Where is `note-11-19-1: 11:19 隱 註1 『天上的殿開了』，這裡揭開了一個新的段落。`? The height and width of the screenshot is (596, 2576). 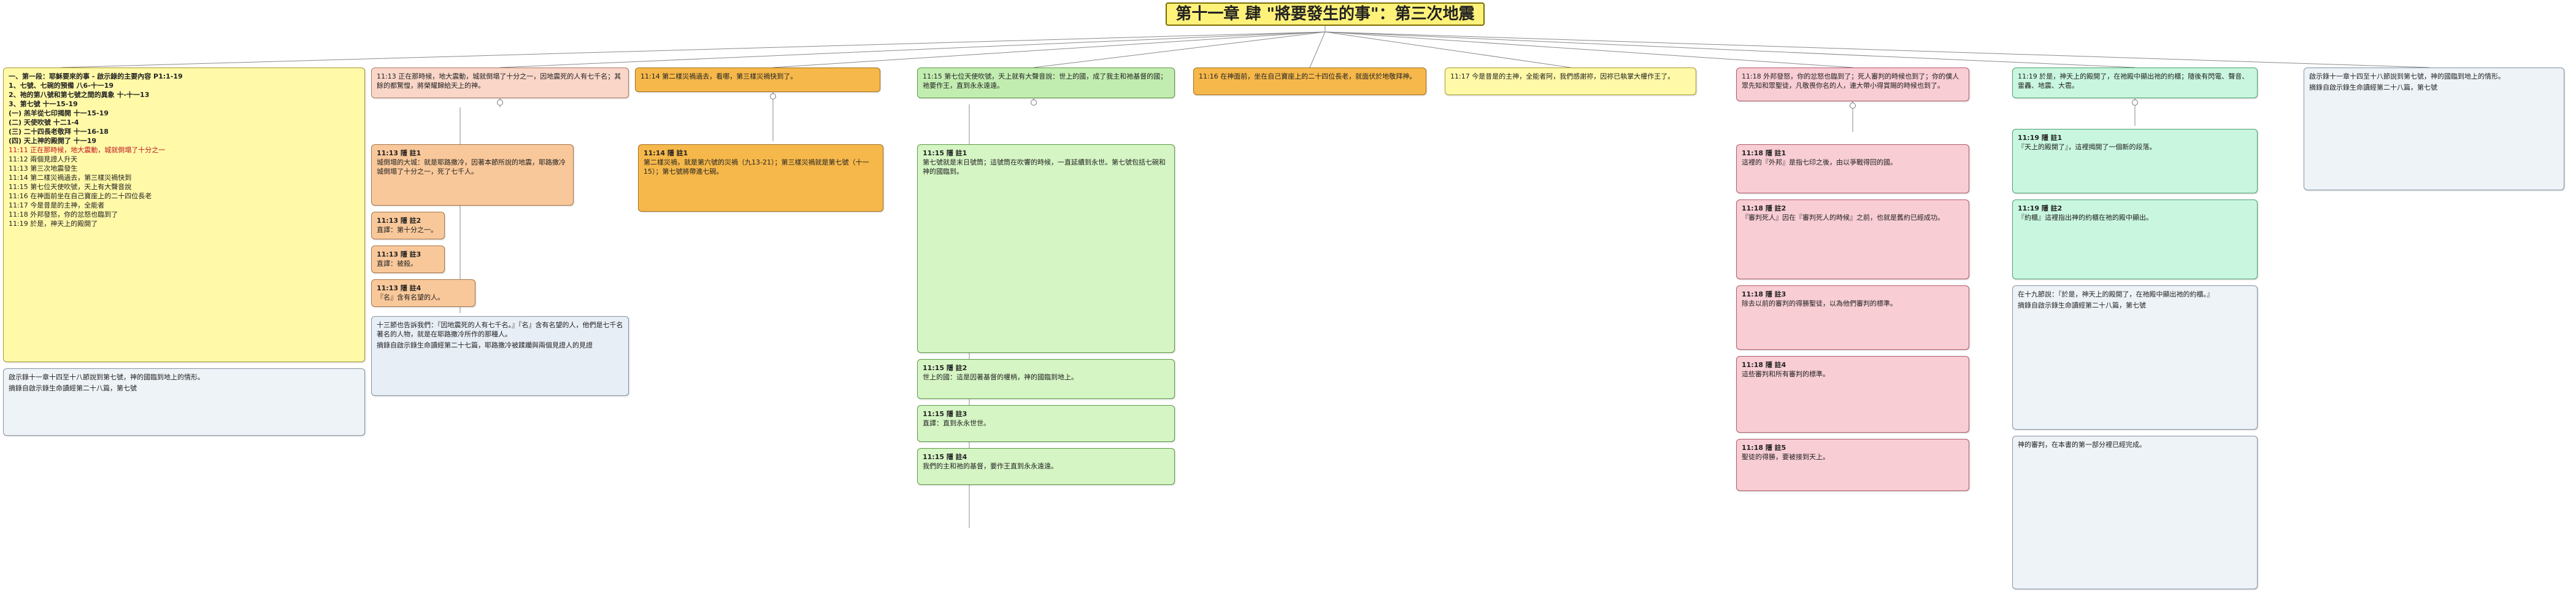
note-11-19-1: 11:19 隱 註1 『天上的殿開了』，這裡揭開了一個新的段落。 is located at coordinates (2135, 161).